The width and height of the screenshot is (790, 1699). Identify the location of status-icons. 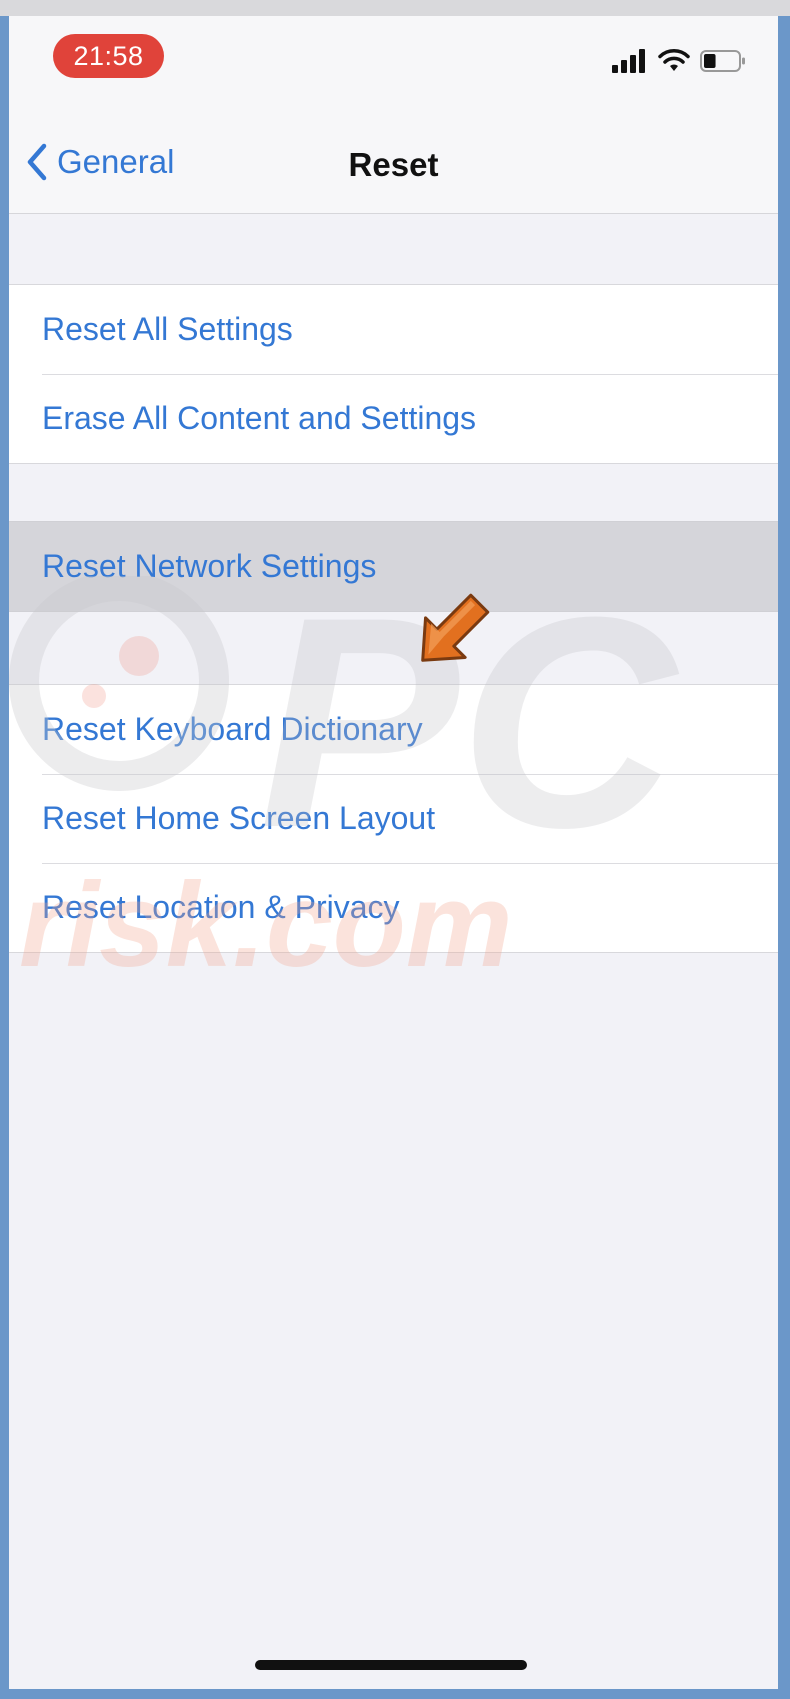
(679, 61).